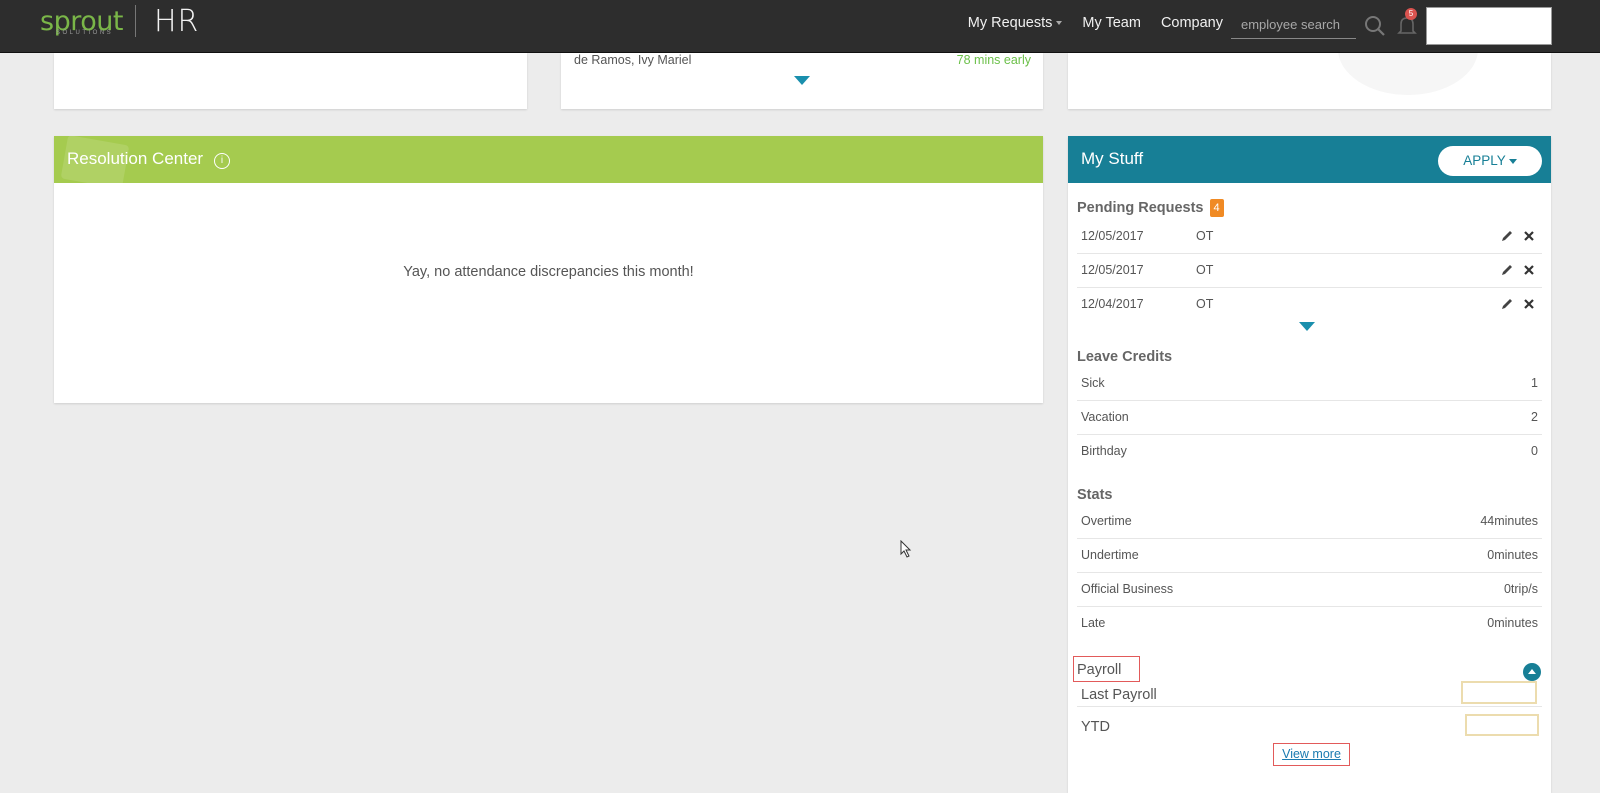 Image resolution: width=1600 pixels, height=793 pixels. Describe the element at coordinates (1111, 23) in the screenshot. I see `nav-my-team: My Team` at that location.